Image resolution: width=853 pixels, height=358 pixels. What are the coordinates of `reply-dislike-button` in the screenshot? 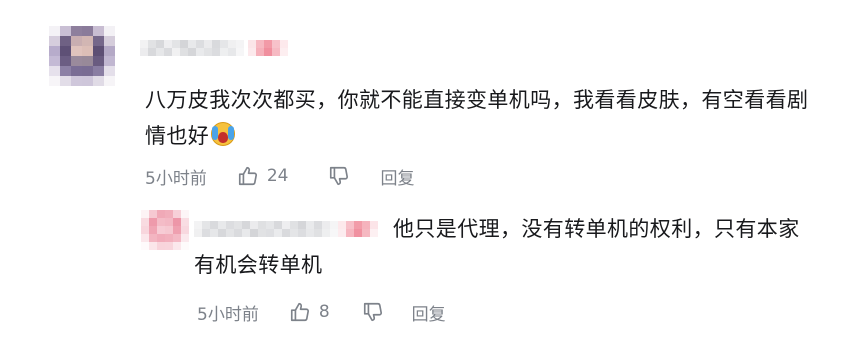 It's located at (373, 312).